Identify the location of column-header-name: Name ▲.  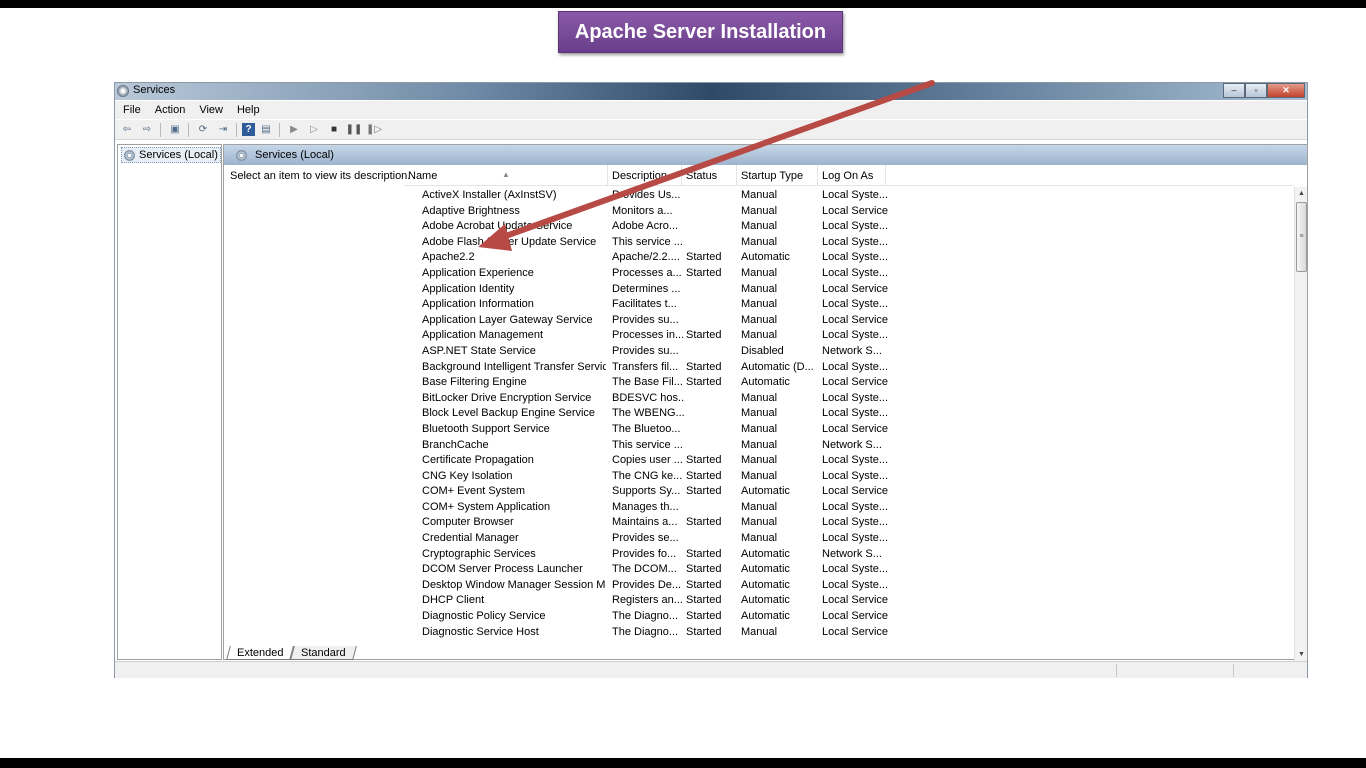
(506, 175).